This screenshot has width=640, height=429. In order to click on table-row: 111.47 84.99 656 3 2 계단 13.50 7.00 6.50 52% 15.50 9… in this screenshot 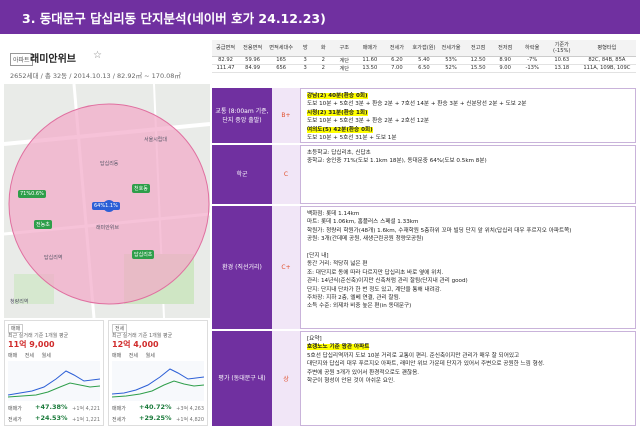, I will do `click(424, 68)`.